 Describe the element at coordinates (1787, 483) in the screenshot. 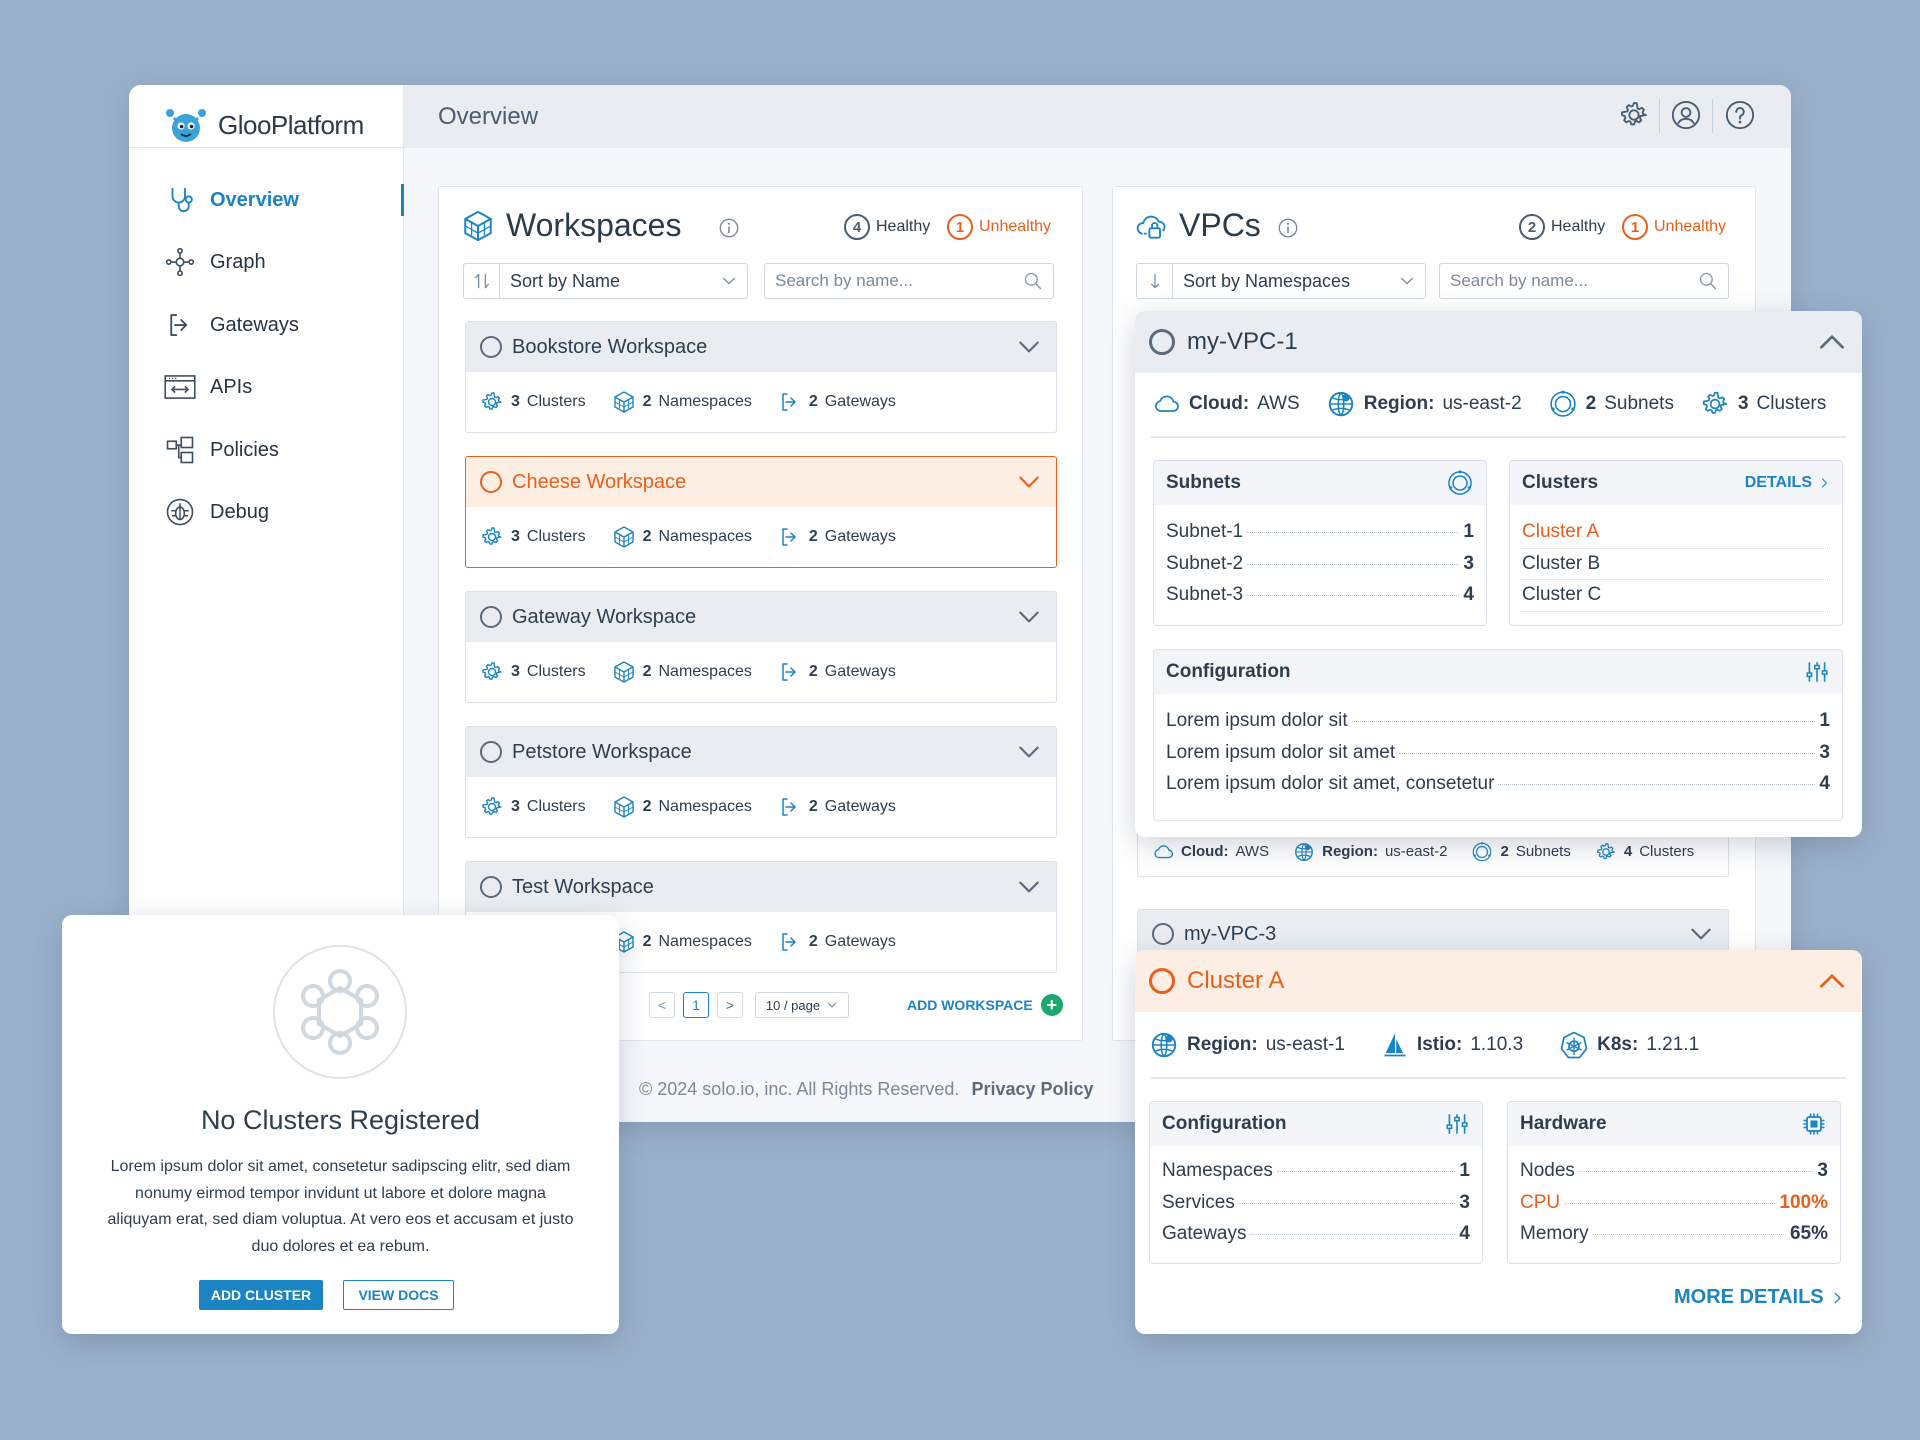

I see `details-link: DETAILS` at that location.